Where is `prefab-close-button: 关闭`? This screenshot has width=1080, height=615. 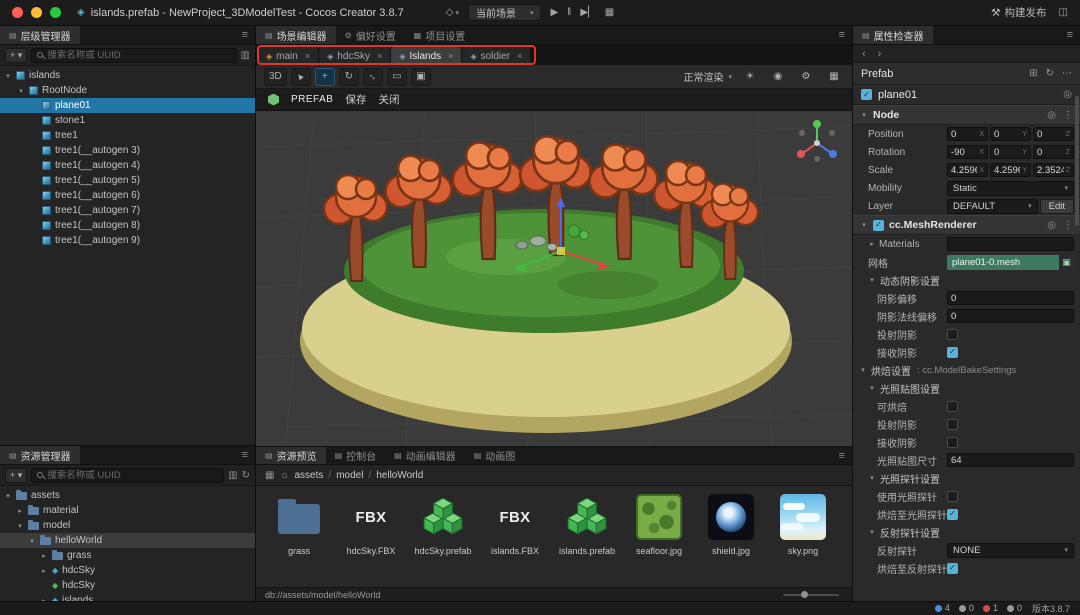
prefab-close-button: 关闭 is located at coordinates (388, 99).